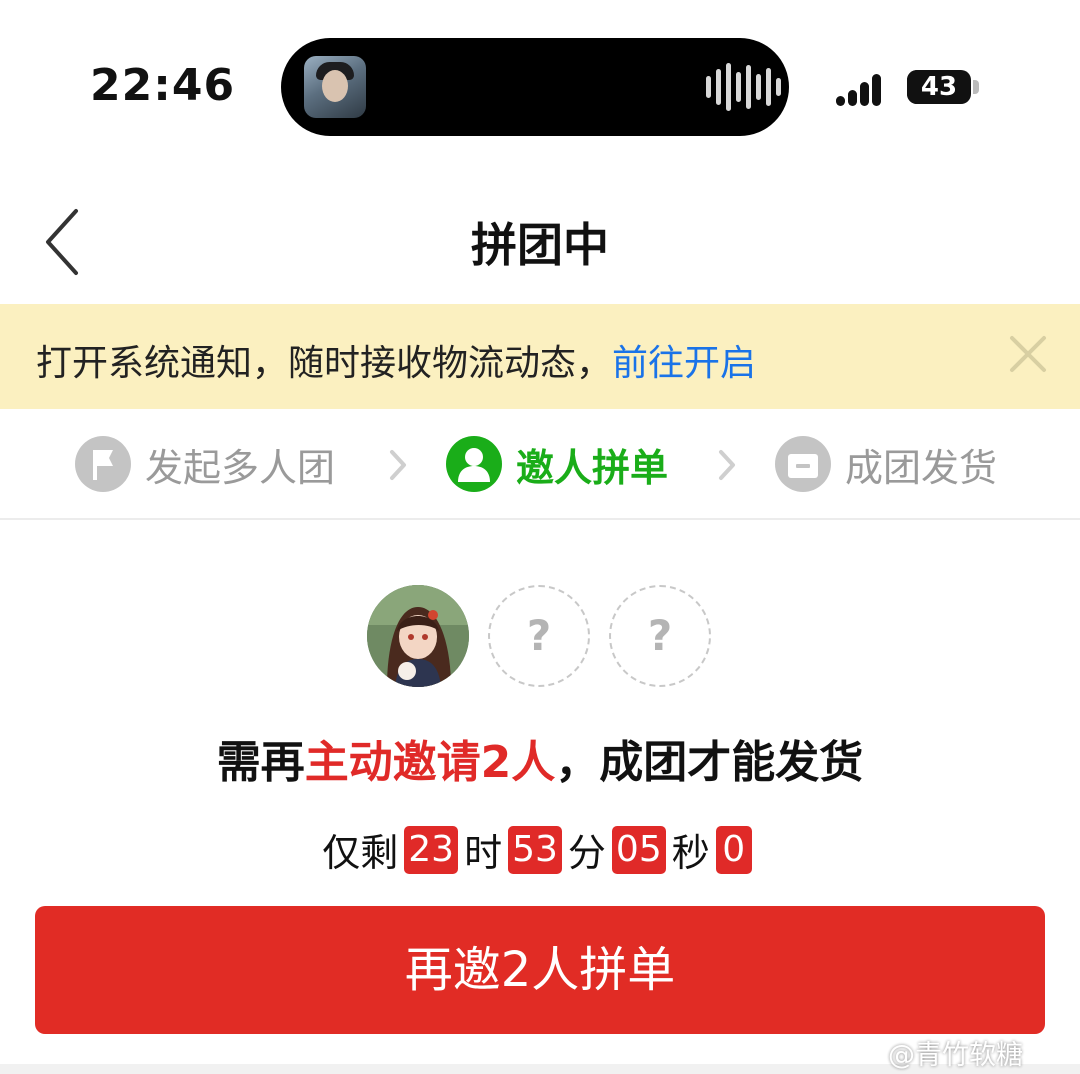 This screenshot has height=1074, width=1080. Describe the element at coordinates (592, 467) in the screenshot. I see `step-label: 邀人拼单` at that location.